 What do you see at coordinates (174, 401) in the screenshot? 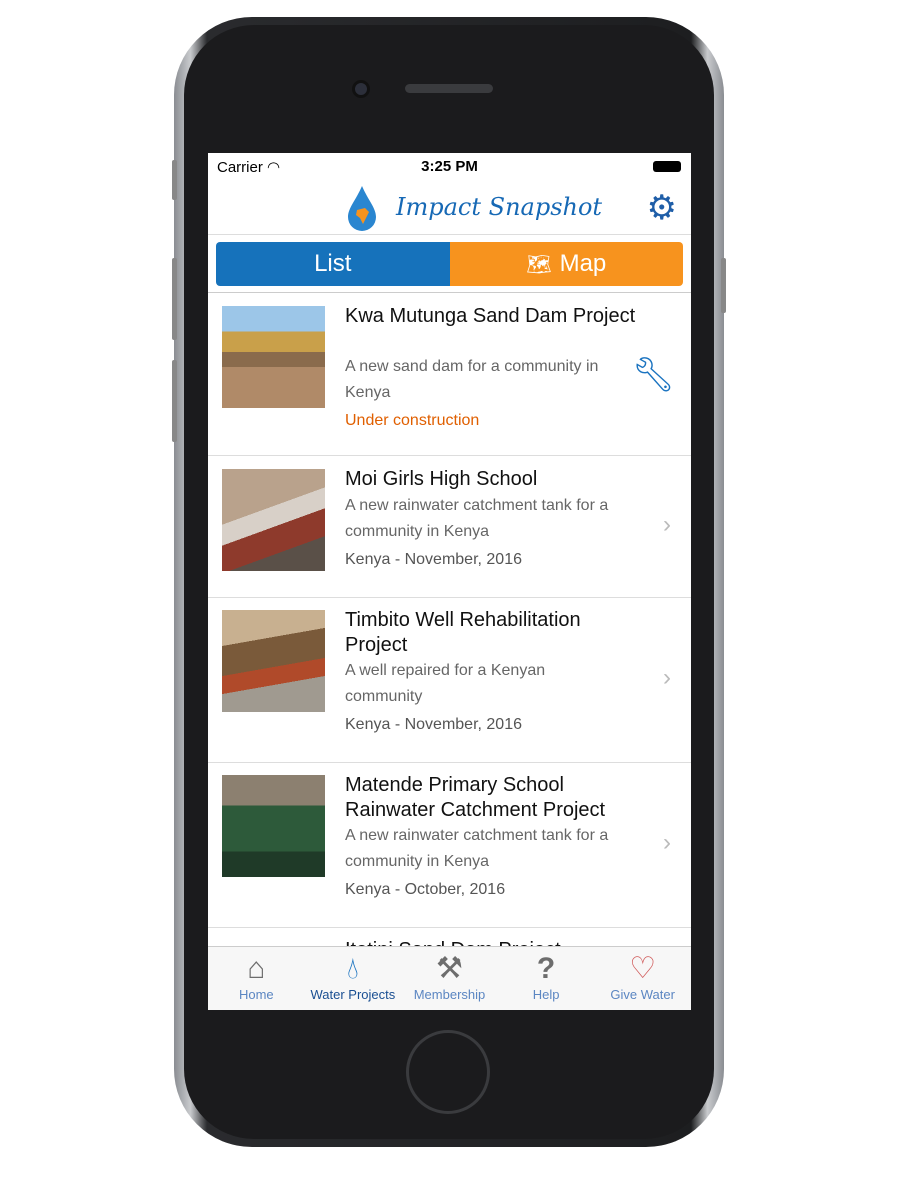
I see `volume-down-button` at bounding box center [174, 401].